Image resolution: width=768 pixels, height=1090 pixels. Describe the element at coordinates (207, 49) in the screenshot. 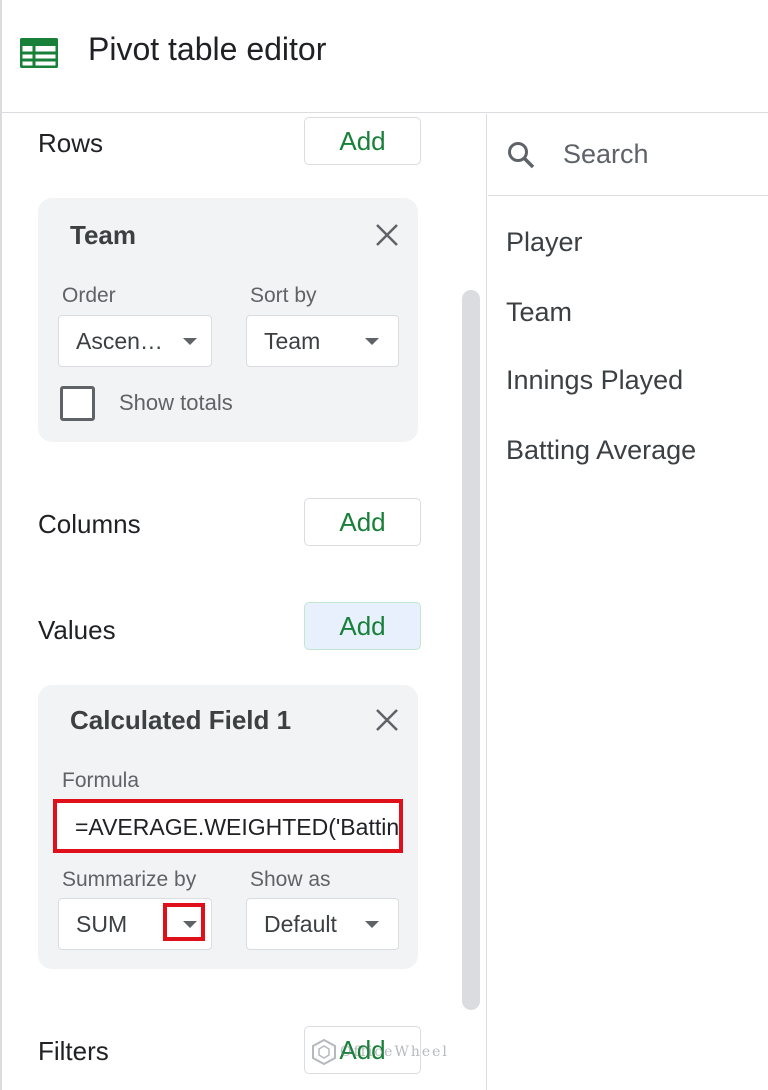

I see `panel-title: Pivot table editor` at that location.